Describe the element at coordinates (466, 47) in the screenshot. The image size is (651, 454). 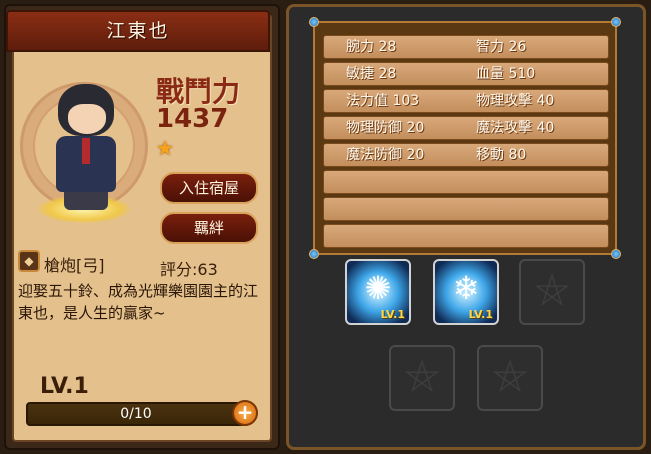
I see `stat-row: 腕力 28 智力 26` at that location.